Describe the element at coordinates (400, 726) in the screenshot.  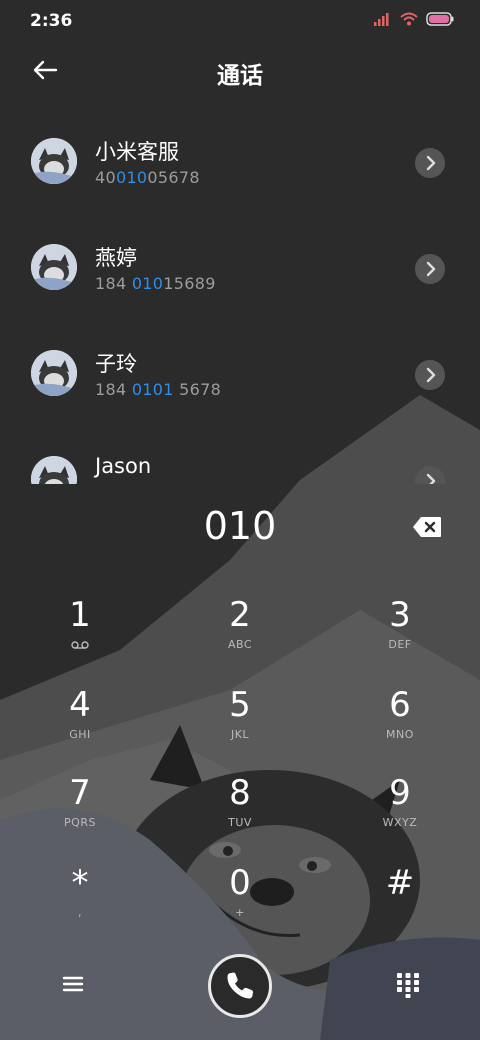
I see `key-6: 6 MNO` at that location.